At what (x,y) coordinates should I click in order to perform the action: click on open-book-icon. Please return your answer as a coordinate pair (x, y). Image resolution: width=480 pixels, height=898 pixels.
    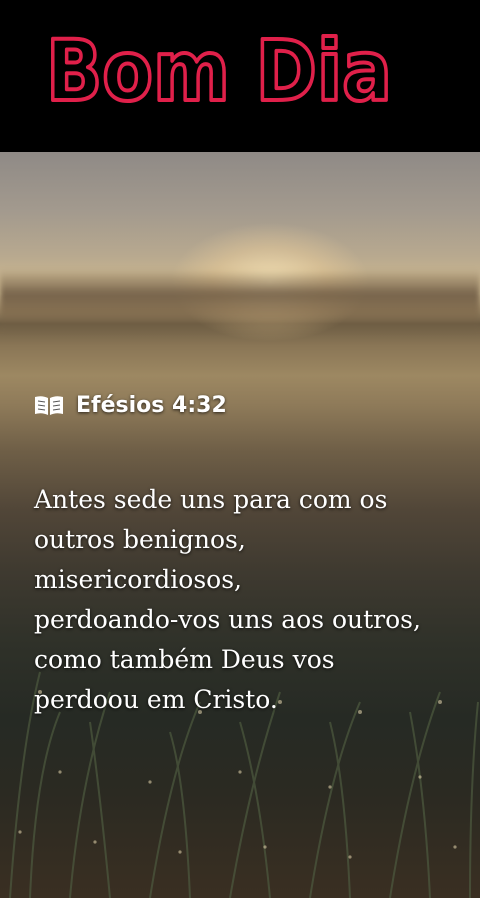
    Looking at the image, I should click on (49, 405).